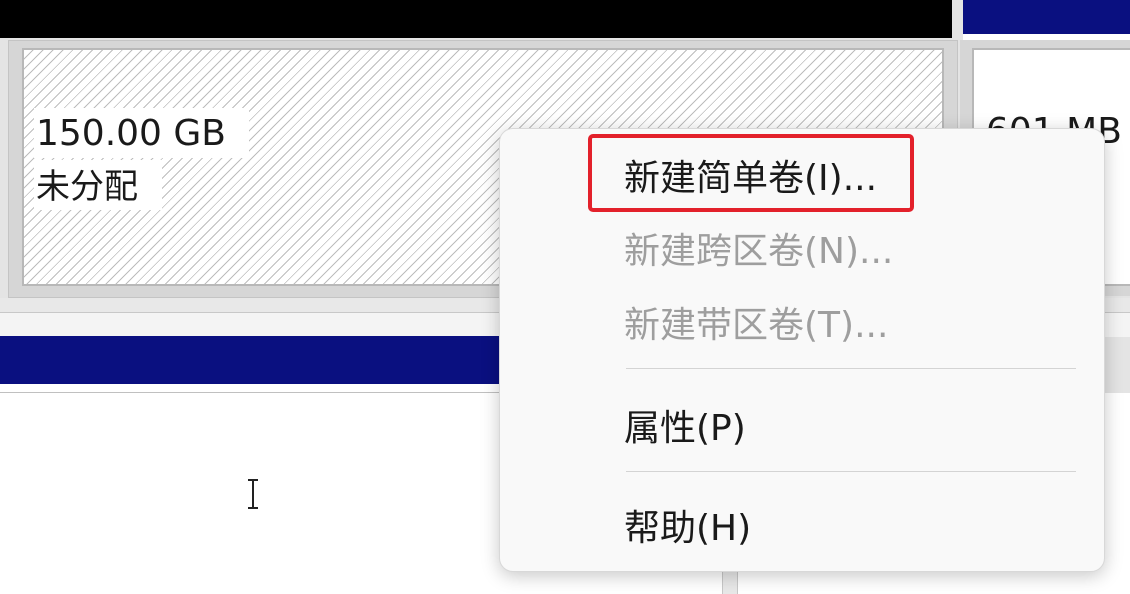 The width and height of the screenshot is (1130, 594). What do you see at coordinates (685, 429) in the screenshot?
I see `menu-item-properties: 属性(P)` at bounding box center [685, 429].